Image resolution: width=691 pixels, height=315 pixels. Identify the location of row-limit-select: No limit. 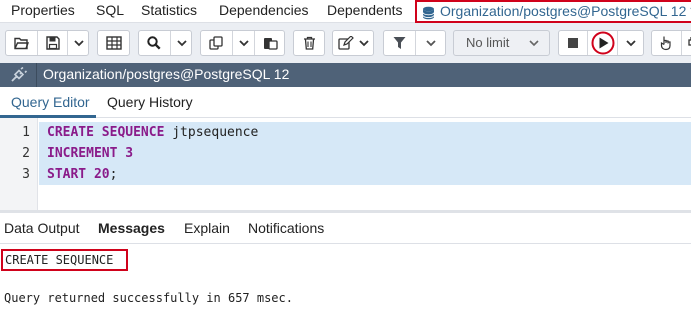
(501, 43).